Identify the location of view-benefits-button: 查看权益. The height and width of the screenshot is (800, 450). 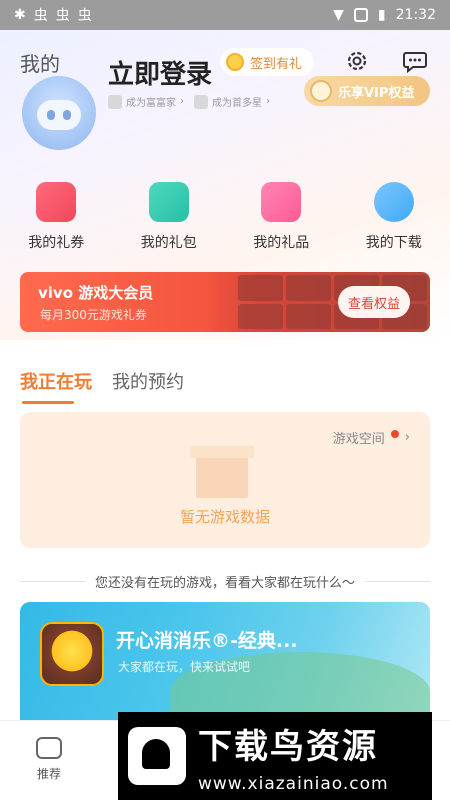
(373, 302).